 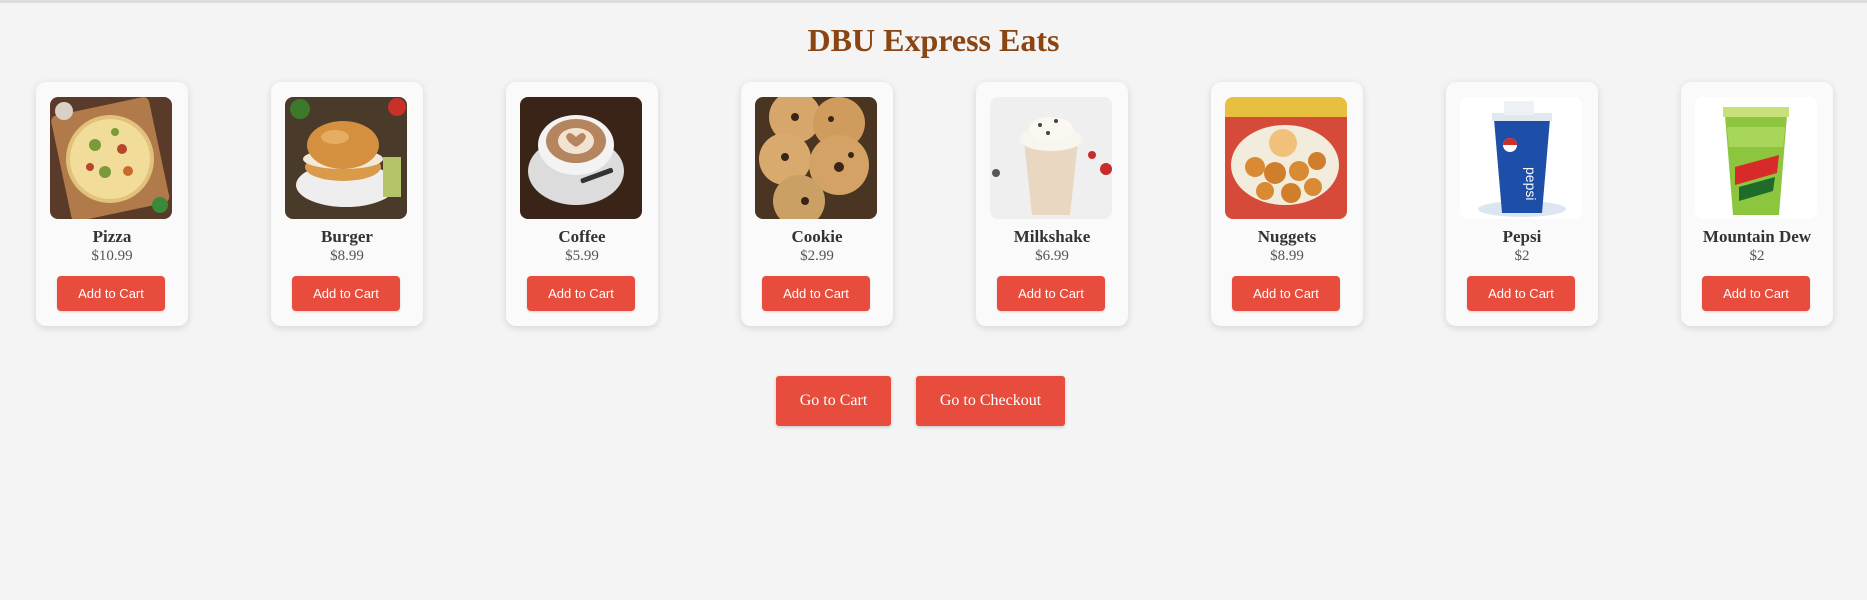 What do you see at coordinates (1522, 236) in the screenshot?
I see `product-name: Pepsi` at bounding box center [1522, 236].